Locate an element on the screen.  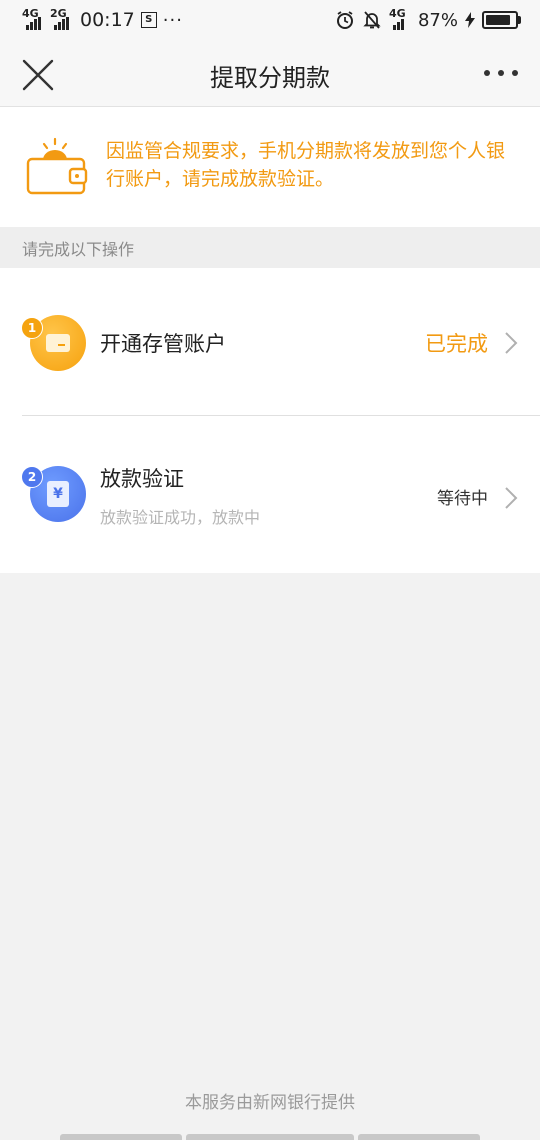
step-subtitle: 放款验证成功，放款中 is located at coordinates (180, 517).